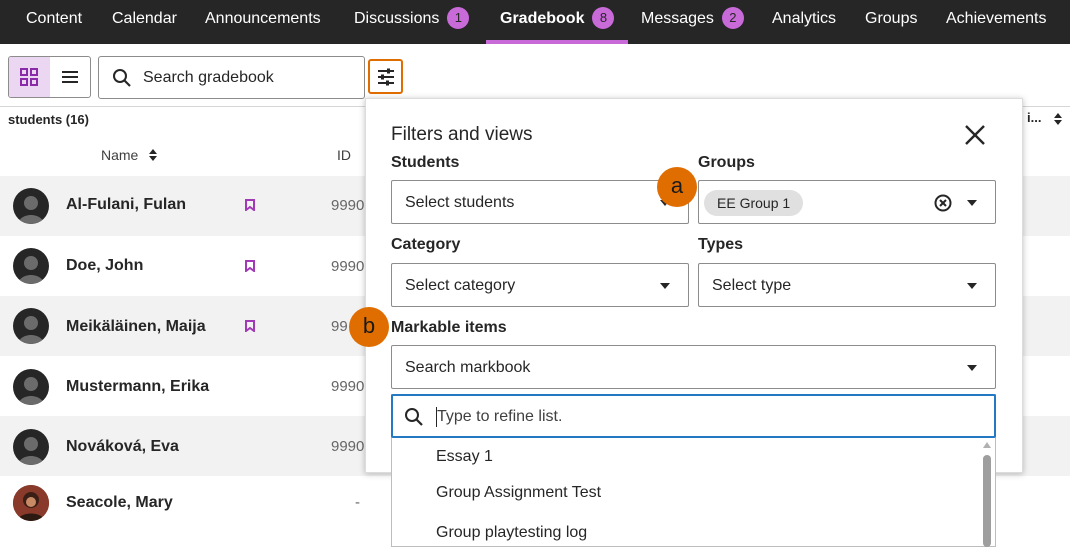  Describe the element at coordinates (603, 17) in the screenshot. I see `gradebook-badge: 8` at that location.